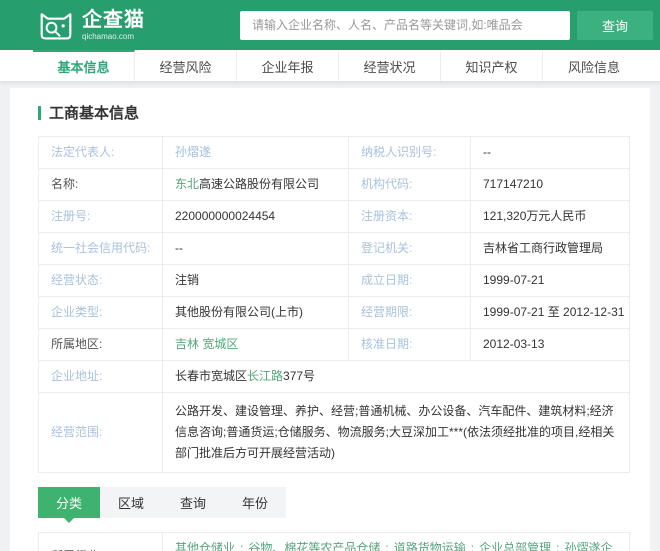  Describe the element at coordinates (265, 376) in the screenshot. I see `street-link: 长江路` at that location.